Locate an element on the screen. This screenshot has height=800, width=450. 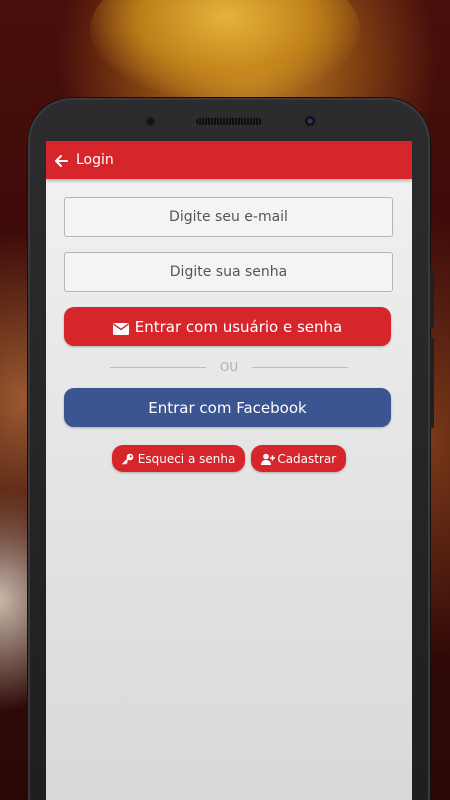
forgot-password-label: Esqueci a senha is located at coordinates (186, 458).